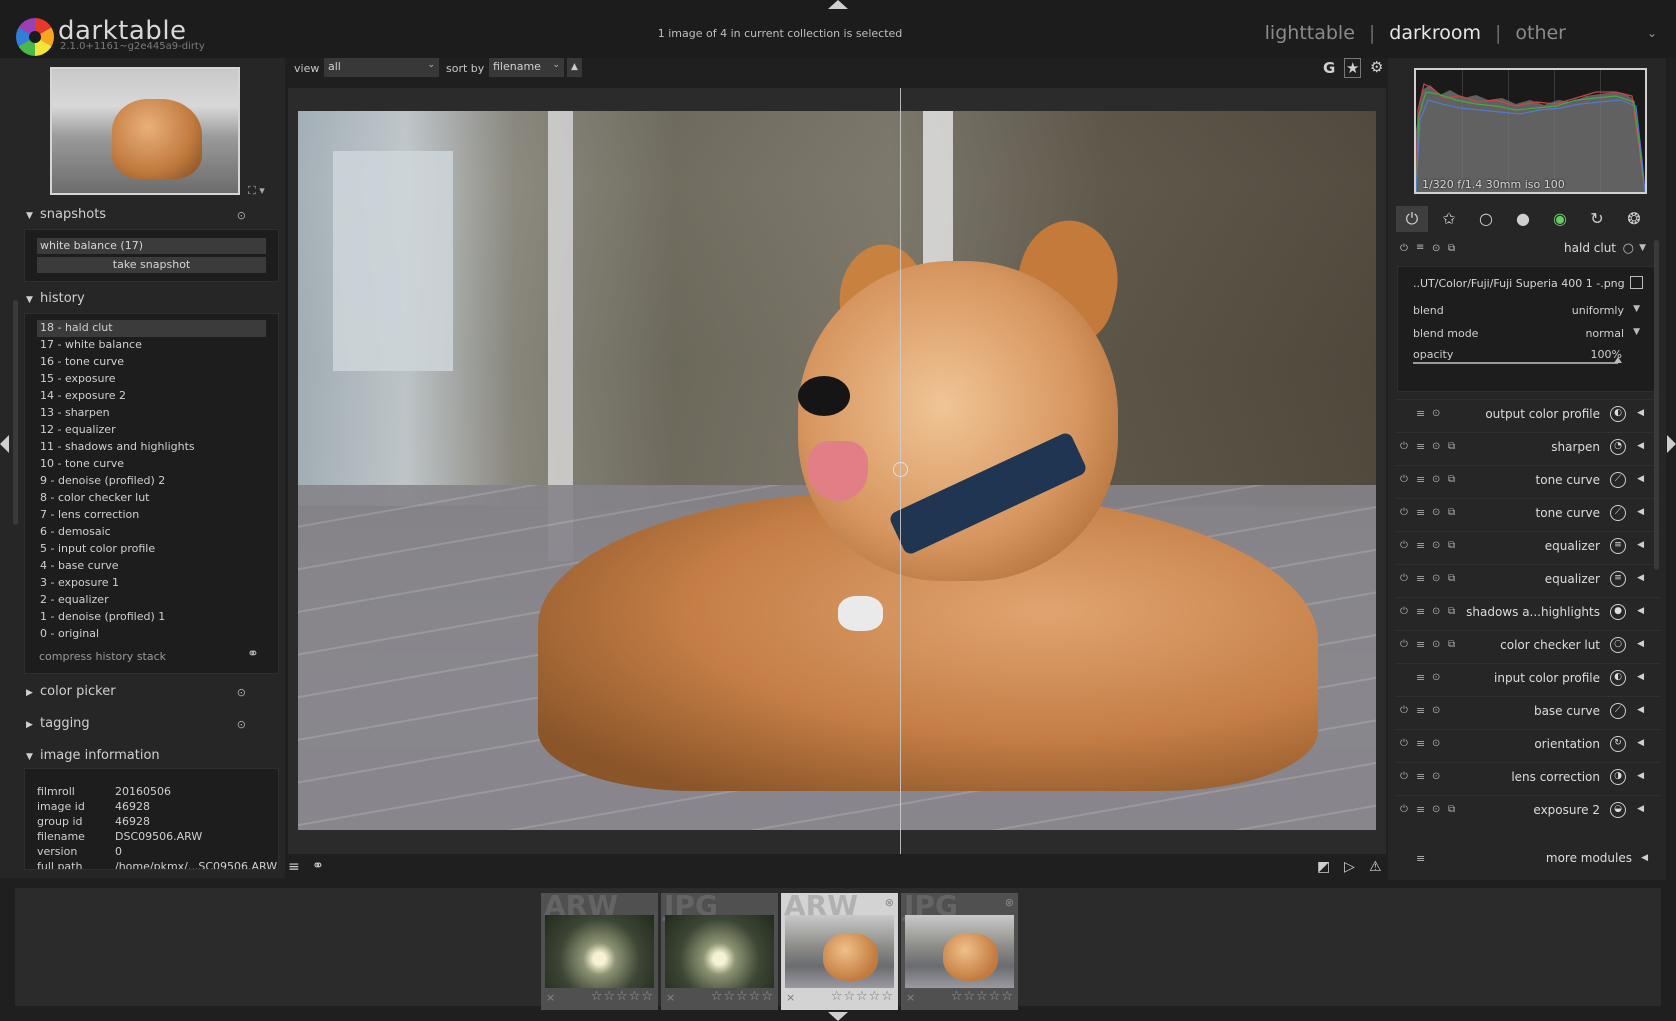 This screenshot has height=1021, width=1676. What do you see at coordinates (151, 345) in the screenshot?
I see `history-item: 17 - white balance` at bounding box center [151, 345].